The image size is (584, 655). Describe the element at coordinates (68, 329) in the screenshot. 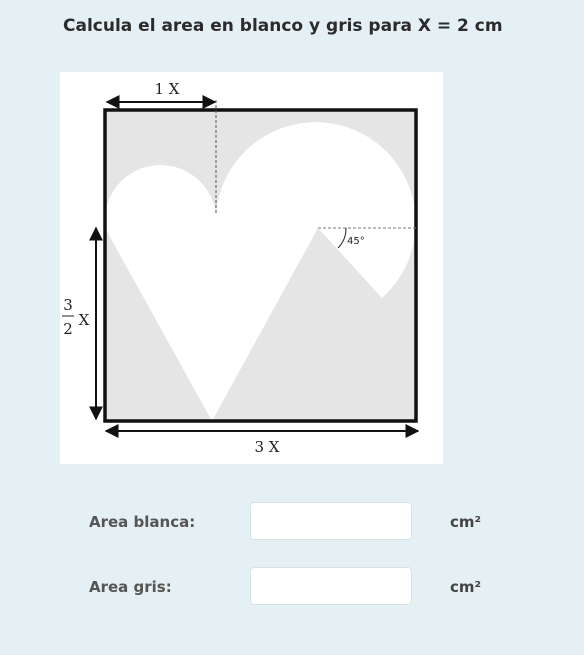

I see `left-fraction-denominator: 2` at that location.